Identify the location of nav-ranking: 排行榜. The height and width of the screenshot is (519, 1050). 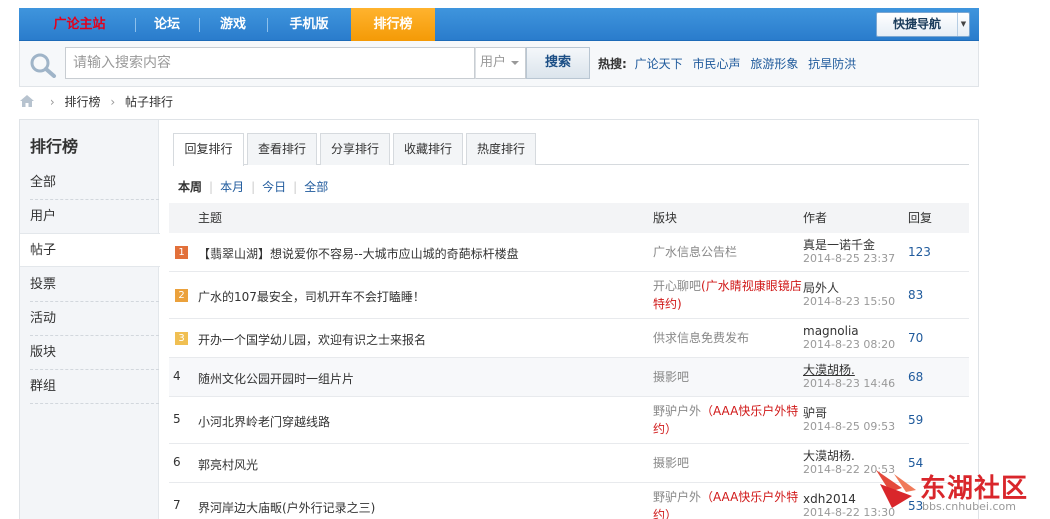
(393, 24).